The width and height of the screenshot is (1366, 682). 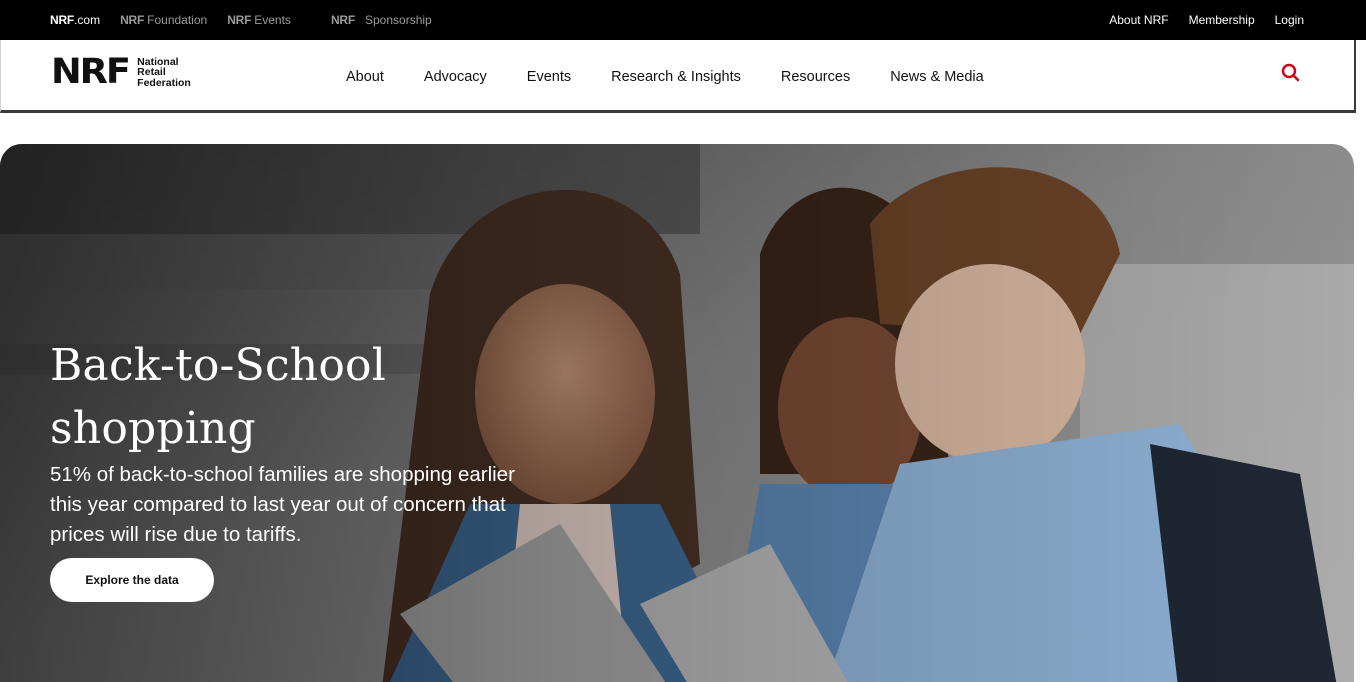 What do you see at coordinates (218, 365) in the screenshot?
I see `hero-title-line-1: Back-to-School` at bounding box center [218, 365].